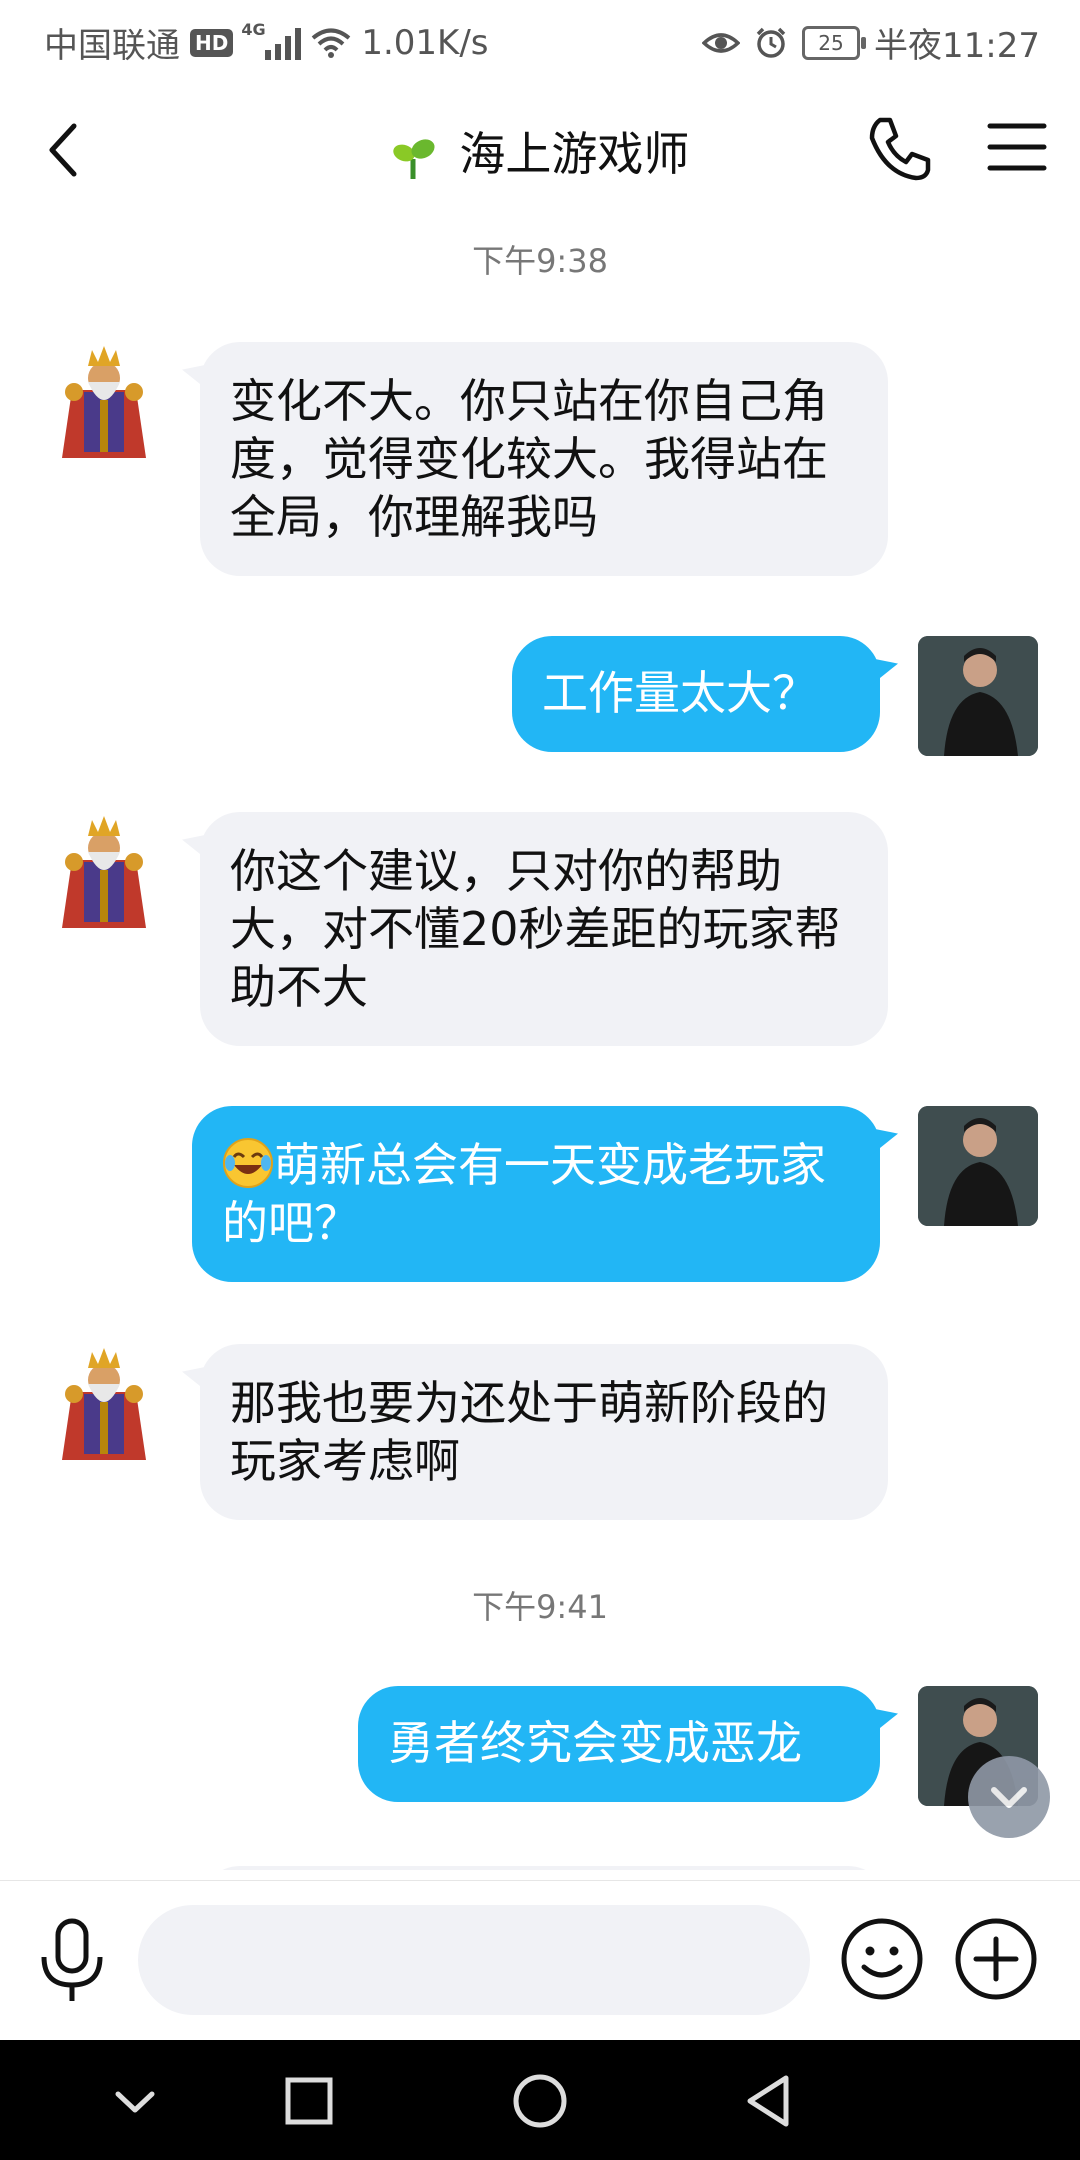 Image resolution: width=1080 pixels, height=2160 pixels. What do you see at coordinates (900, 148) in the screenshot?
I see `phone-call-button` at bounding box center [900, 148].